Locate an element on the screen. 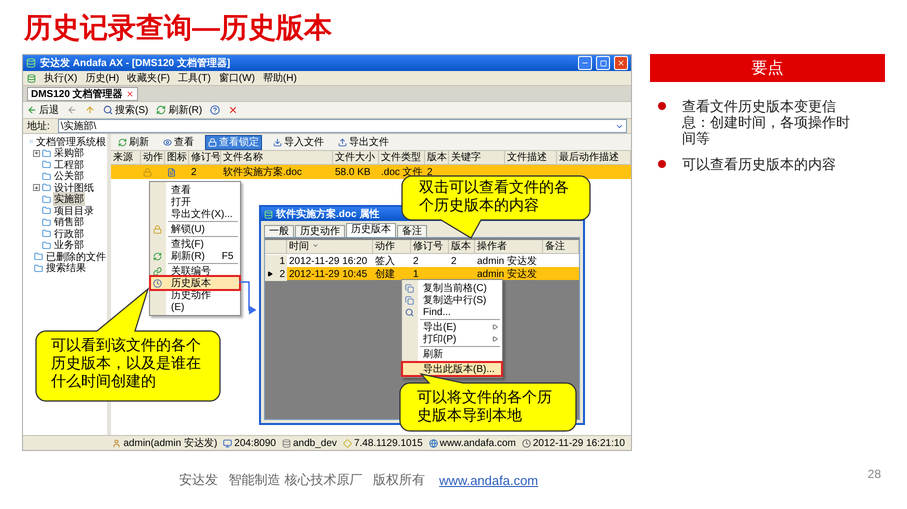  document-tab: DMS120 文档管理器 is located at coordinates (82, 93).